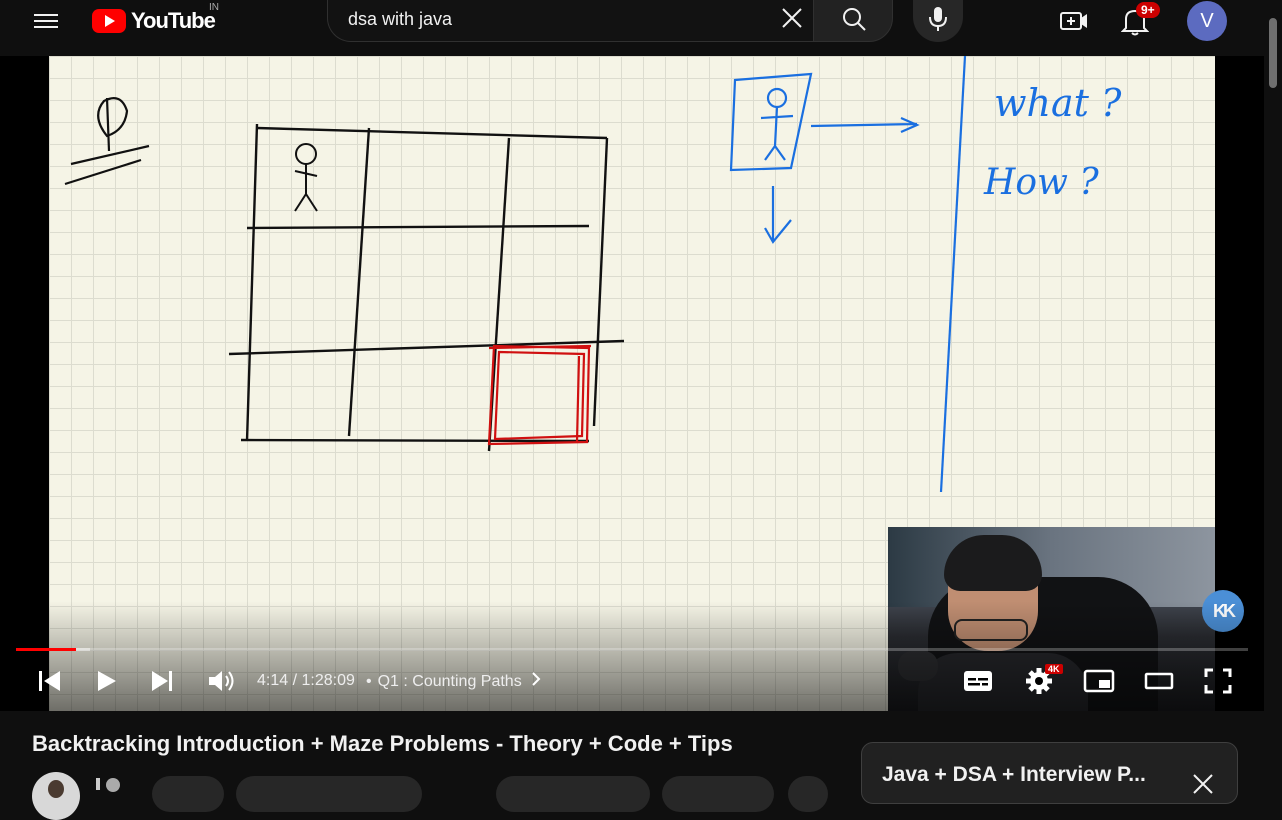 This screenshot has width=1282, height=820. What do you see at coordinates (109, 21) in the screenshot?
I see `youtube-play-icon` at bounding box center [109, 21].